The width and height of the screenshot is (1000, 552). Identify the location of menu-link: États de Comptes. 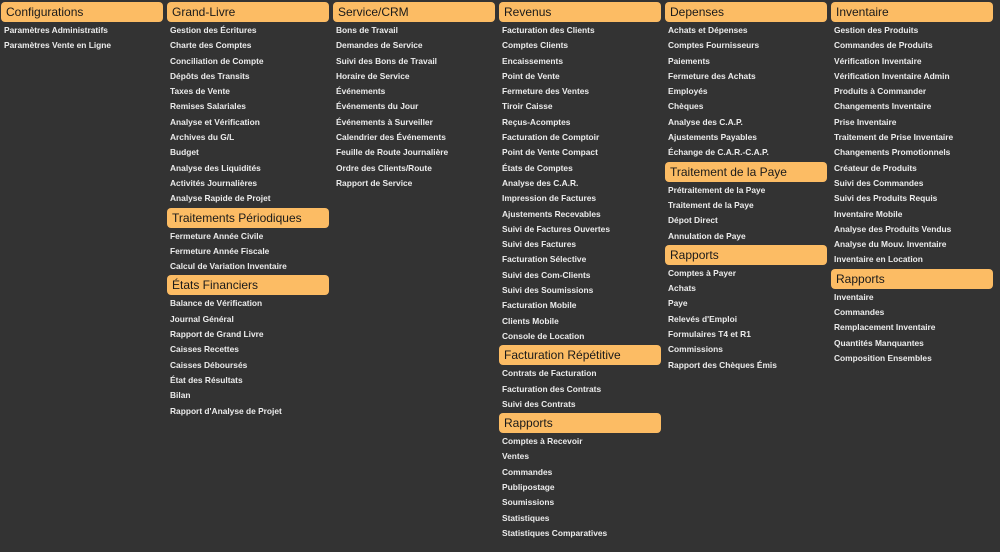
(580, 168).